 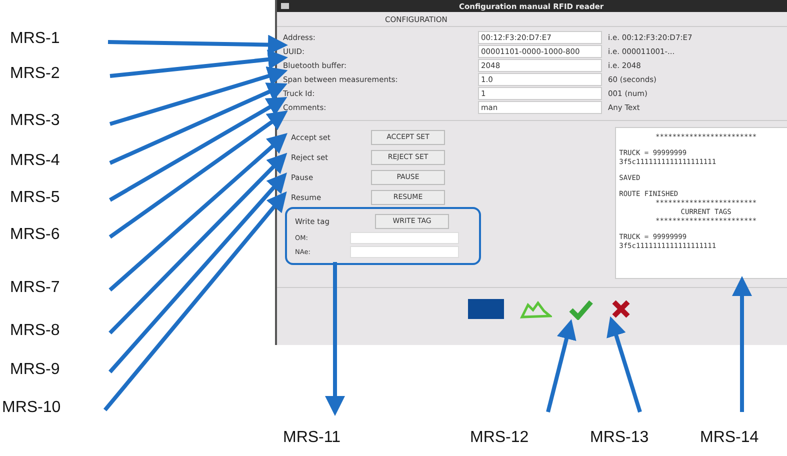 What do you see at coordinates (35, 121) in the screenshot?
I see `callout-label: MRS-3` at bounding box center [35, 121].